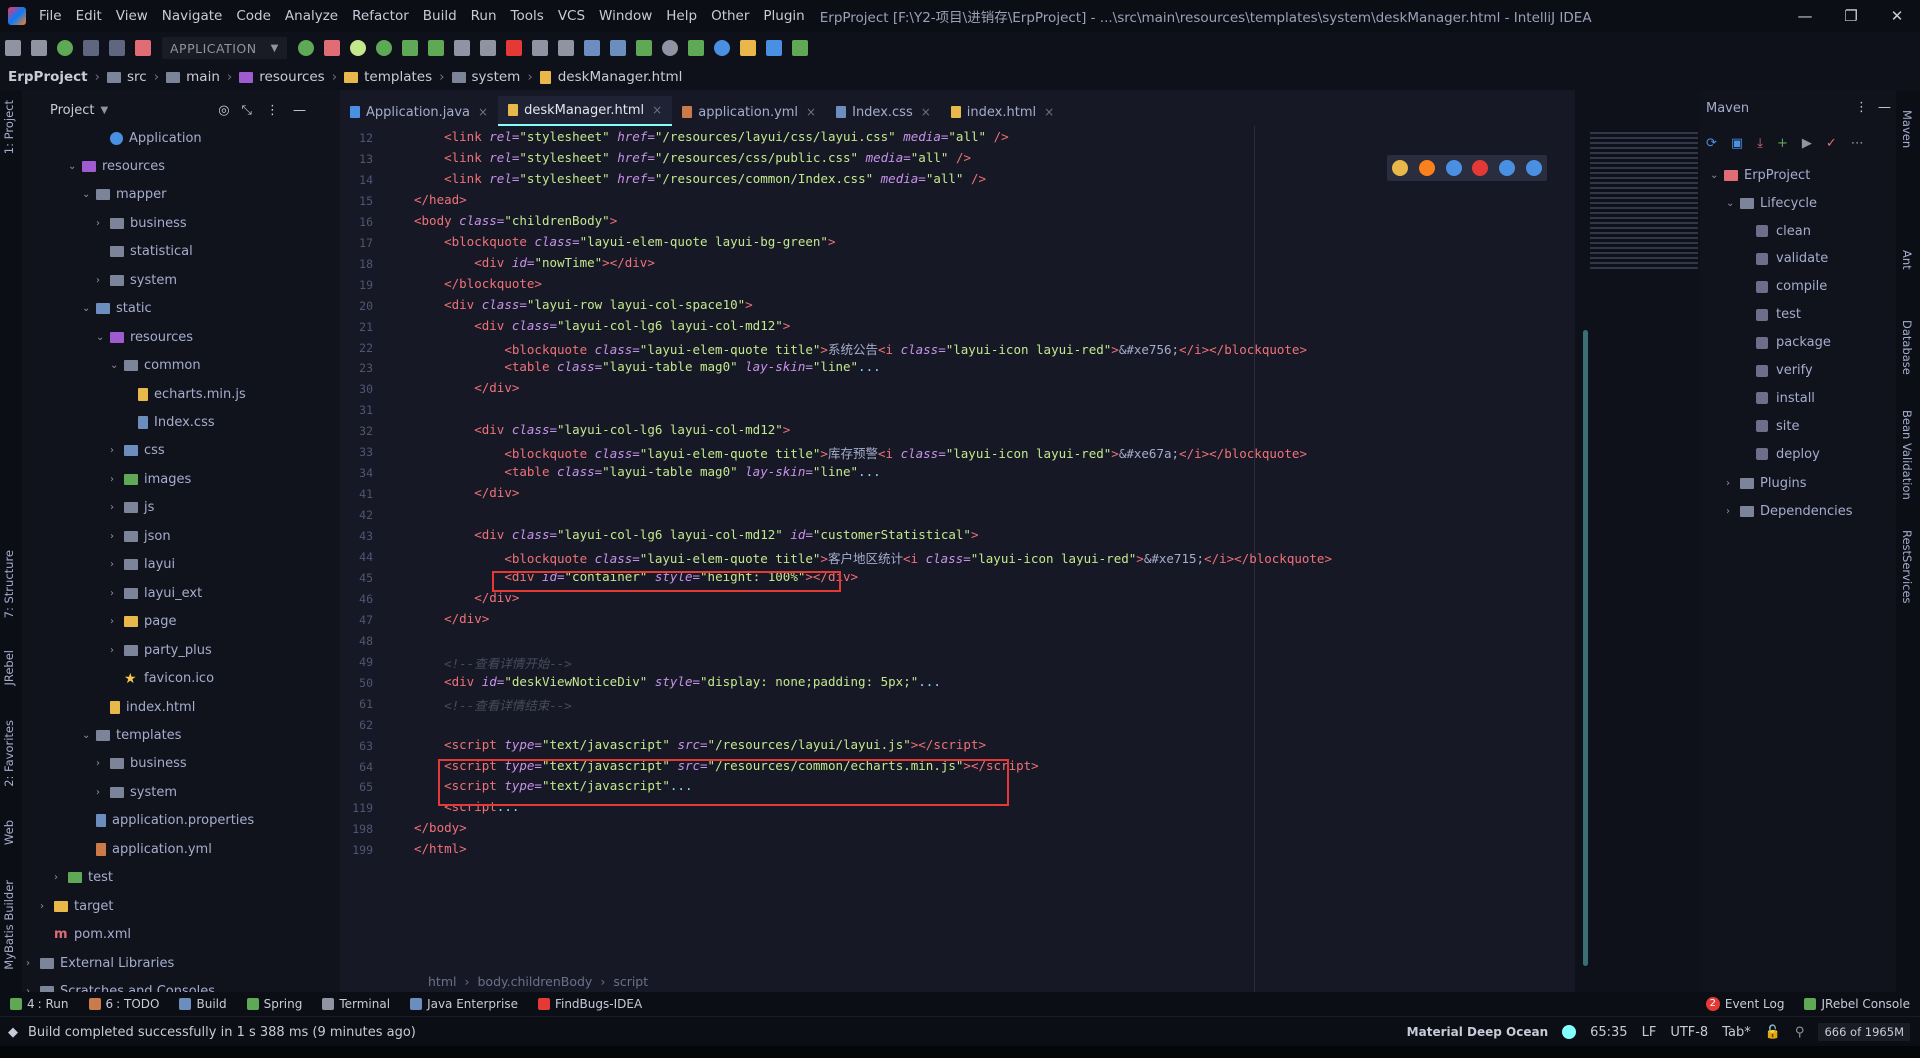 This screenshot has width=1920, height=1058. I want to click on debug-icon, so click(331, 48).